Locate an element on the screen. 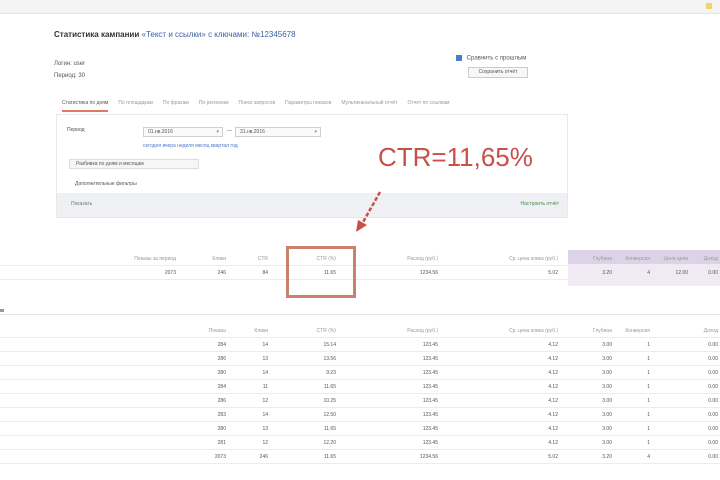 The height and width of the screenshot is (480, 720). table-row: 286 12 10.25 123.45 4.12 3.00 1 0.00 is located at coordinates (360, 402).